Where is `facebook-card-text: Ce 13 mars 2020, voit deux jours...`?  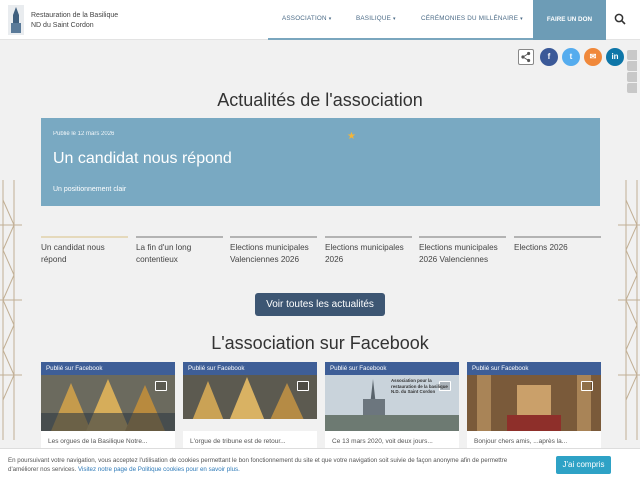 facebook-card-text: Ce 13 mars 2020, voit deux jours... is located at coordinates (382, 441).